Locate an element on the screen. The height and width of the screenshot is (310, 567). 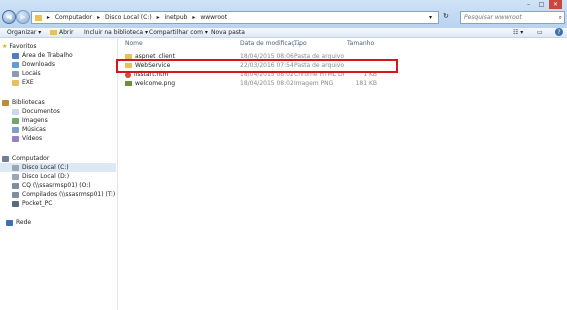
sidebar-item-network-drive-t: Compilados (\\ssasrmsp01) (T:) is located at coordinates (63, 194).